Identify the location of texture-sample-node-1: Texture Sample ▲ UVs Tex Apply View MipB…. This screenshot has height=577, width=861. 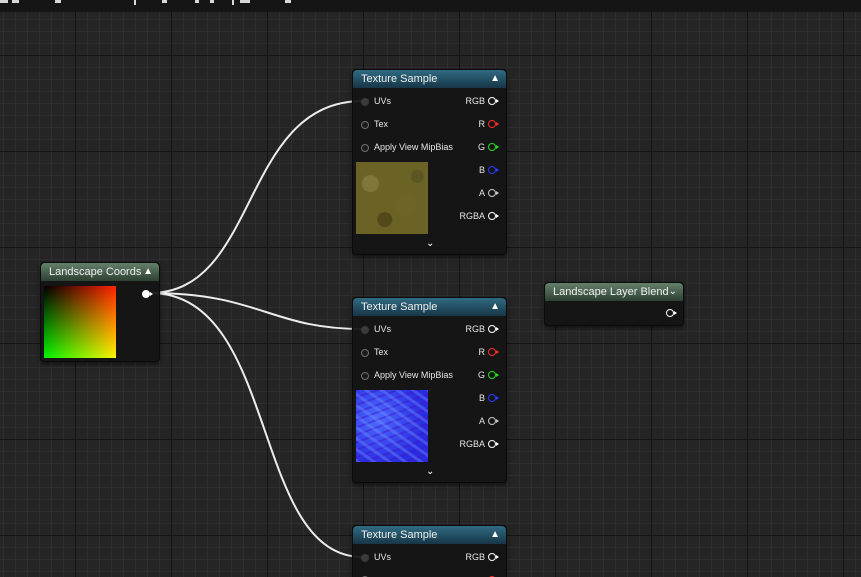
(429, 162).